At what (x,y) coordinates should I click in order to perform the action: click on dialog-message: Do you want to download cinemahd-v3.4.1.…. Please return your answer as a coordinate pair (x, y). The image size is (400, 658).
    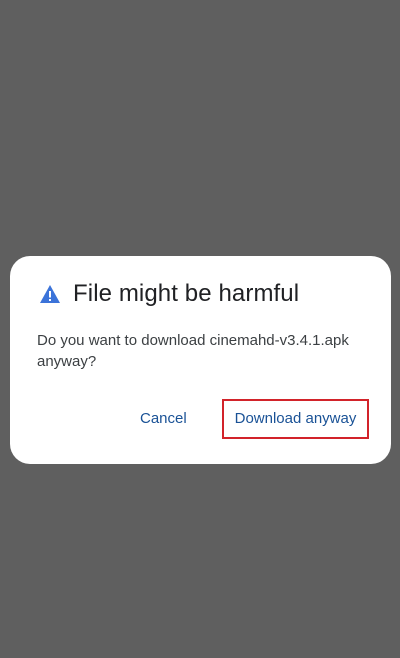
    Looking at the image, I should click on (193, 351).